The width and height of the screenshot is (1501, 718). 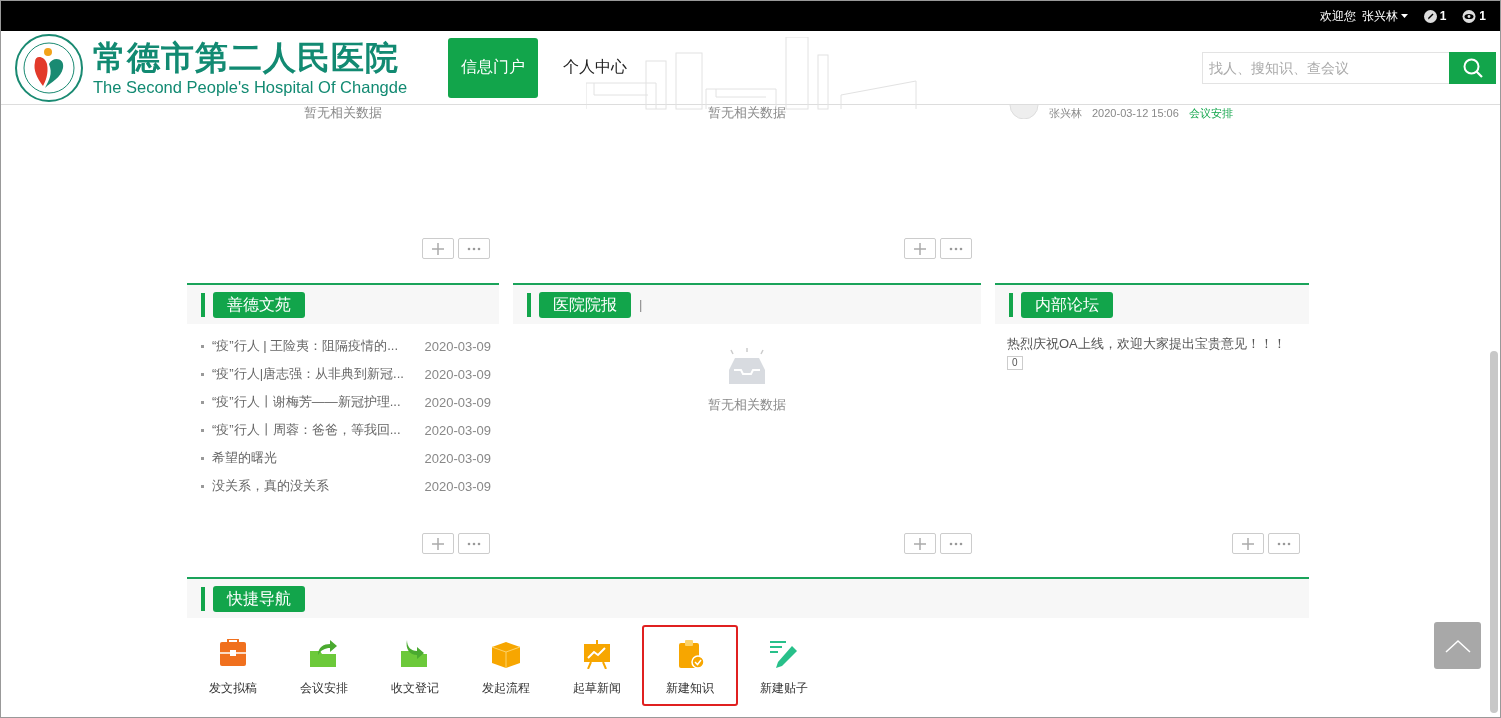 I want to click on panel-title: 善德文苑, so click(x=259, y=304).